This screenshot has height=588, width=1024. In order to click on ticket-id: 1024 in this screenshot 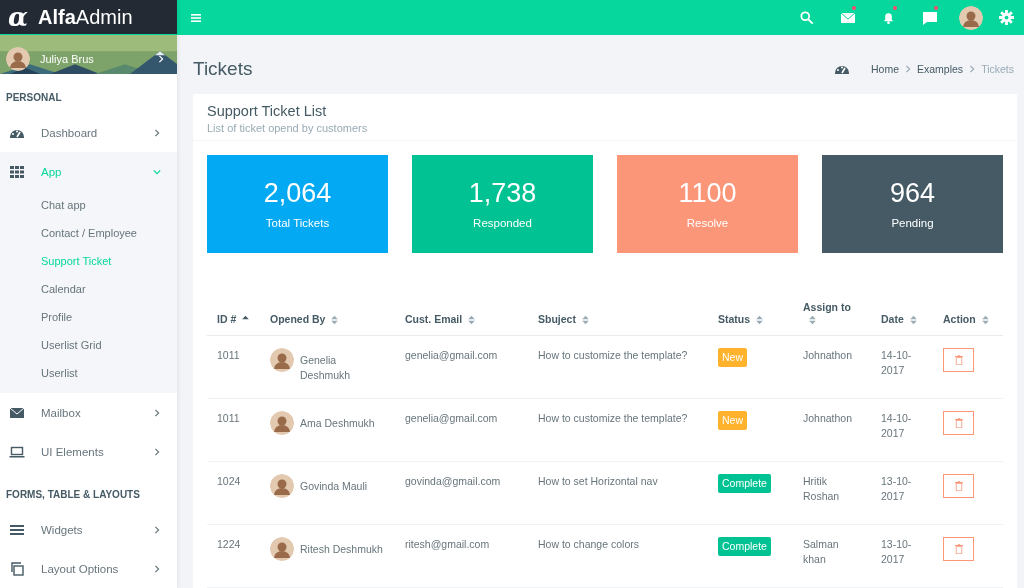, I will do `click(229, 481)`.